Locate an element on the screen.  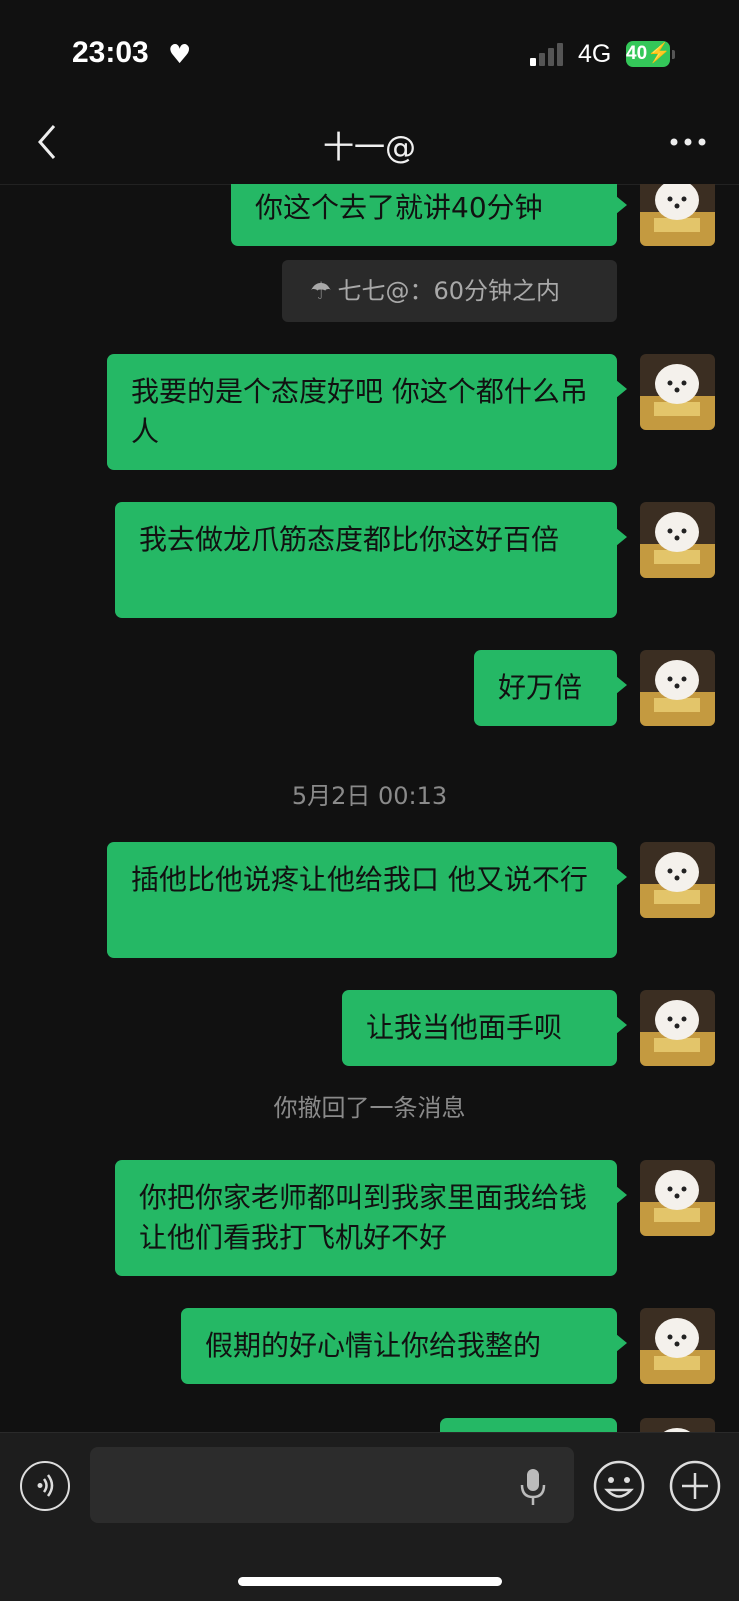
smiley-icon is located at coordinates (619, 1486).